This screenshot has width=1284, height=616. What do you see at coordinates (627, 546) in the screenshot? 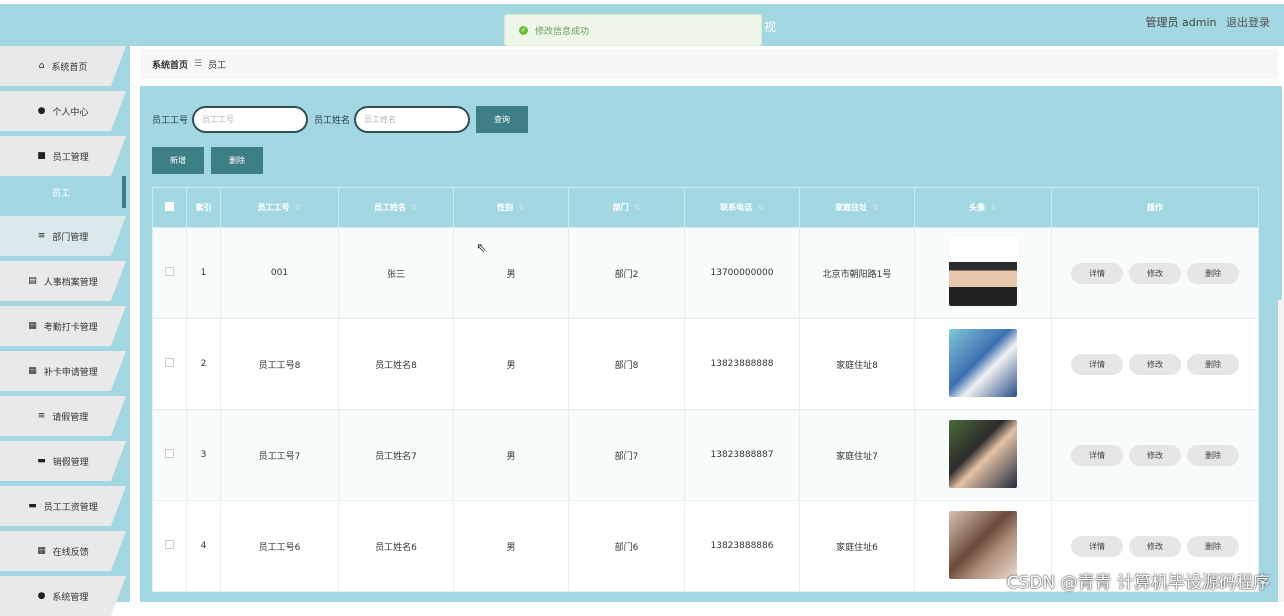
I see `department-cell: 部门6` at bounding box center [627, 546].